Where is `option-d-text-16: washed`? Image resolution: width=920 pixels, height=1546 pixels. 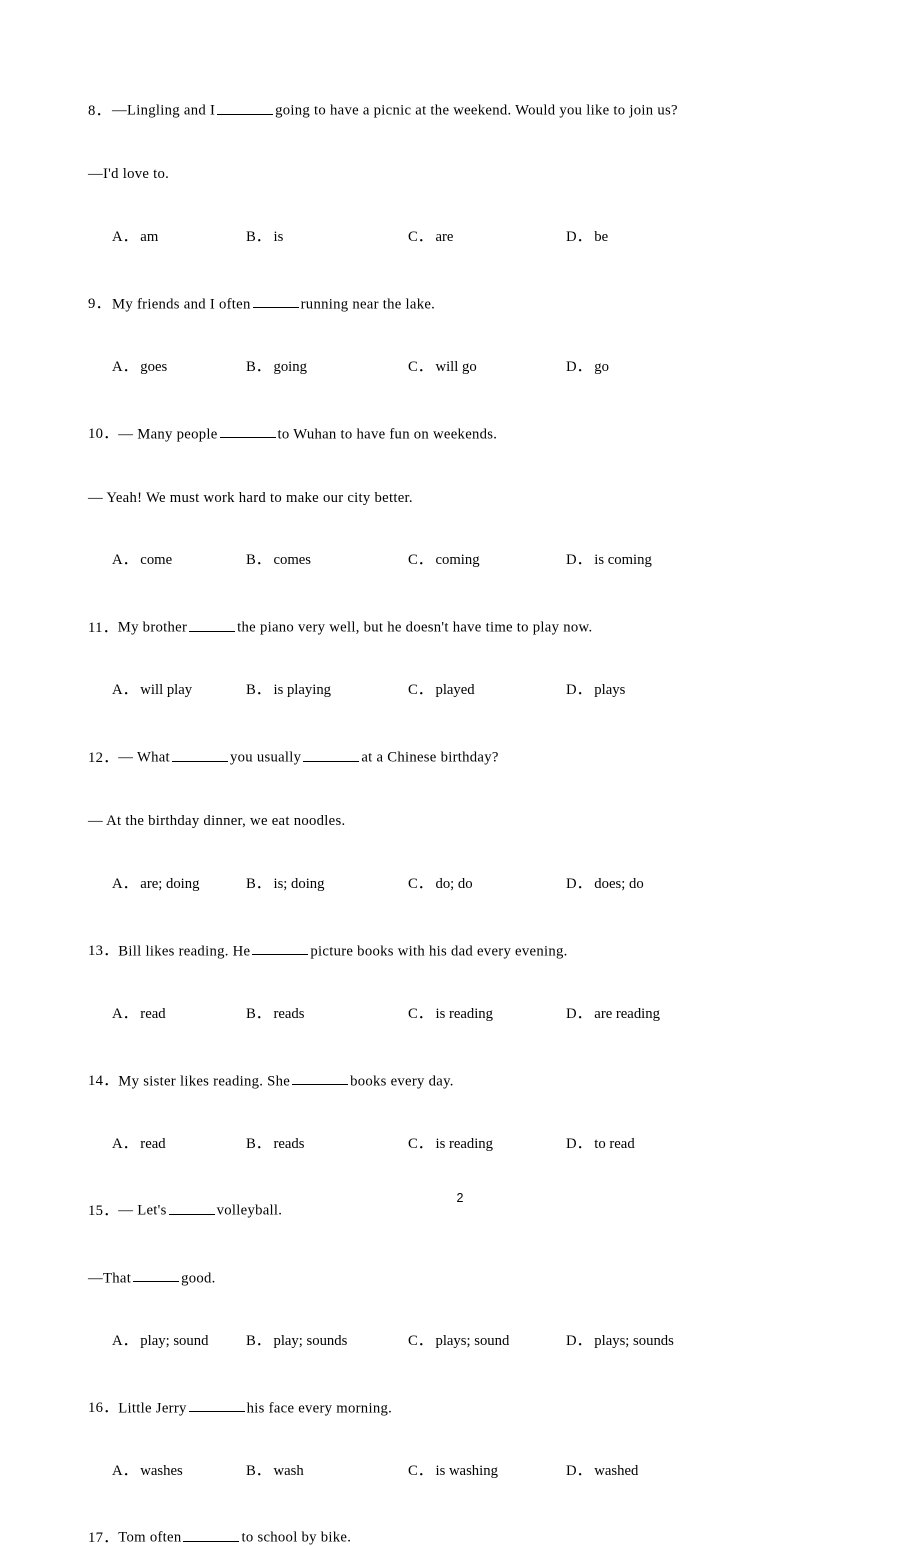
option-d-text-16: washed is located at coordinates (616, 1470).